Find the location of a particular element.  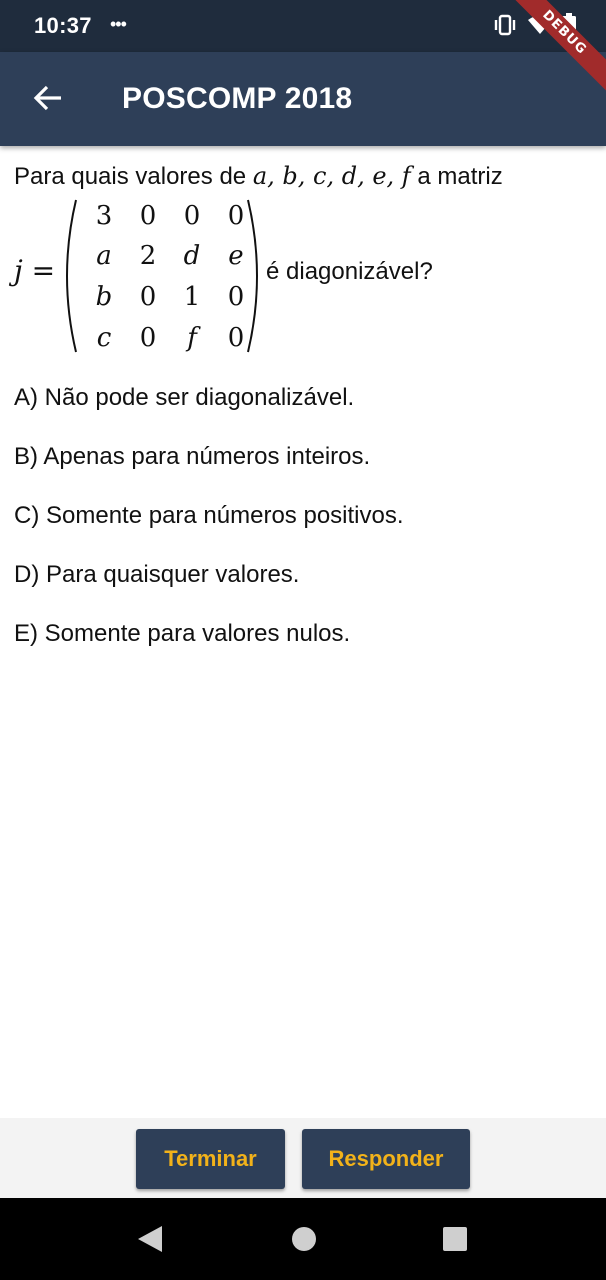

matrix-cell: c is located at coordinates (104, 338).